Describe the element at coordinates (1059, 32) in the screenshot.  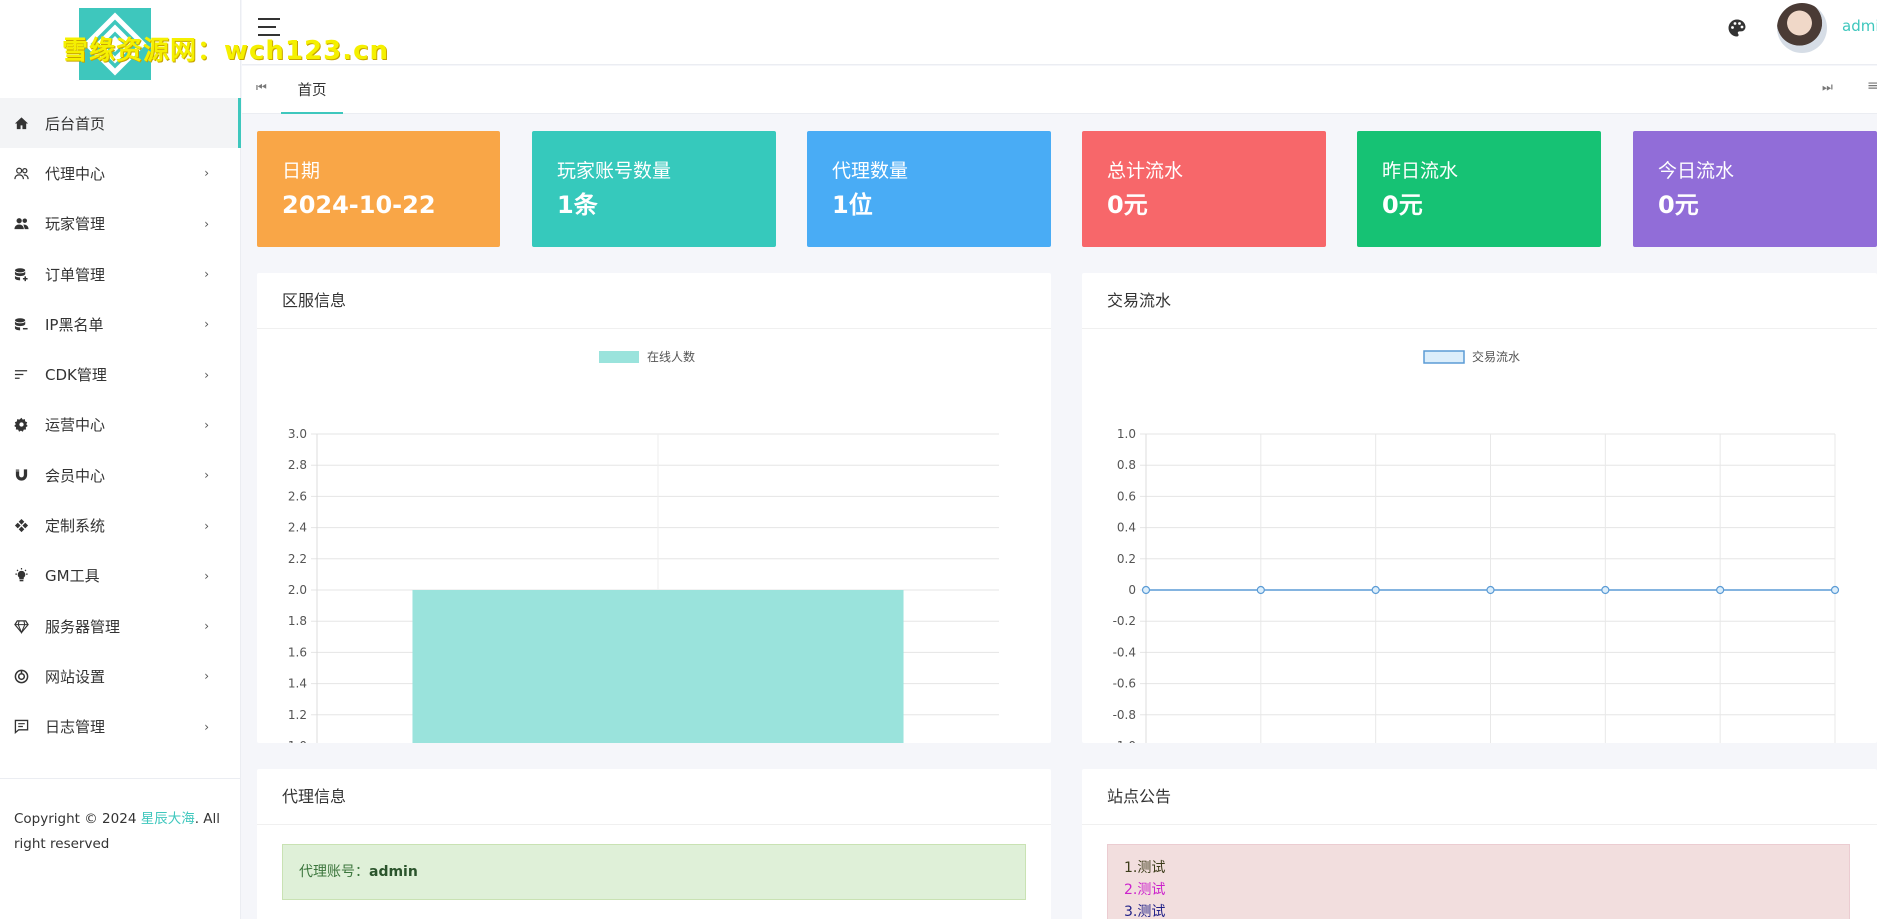
I see `top-header: admin` at that location.